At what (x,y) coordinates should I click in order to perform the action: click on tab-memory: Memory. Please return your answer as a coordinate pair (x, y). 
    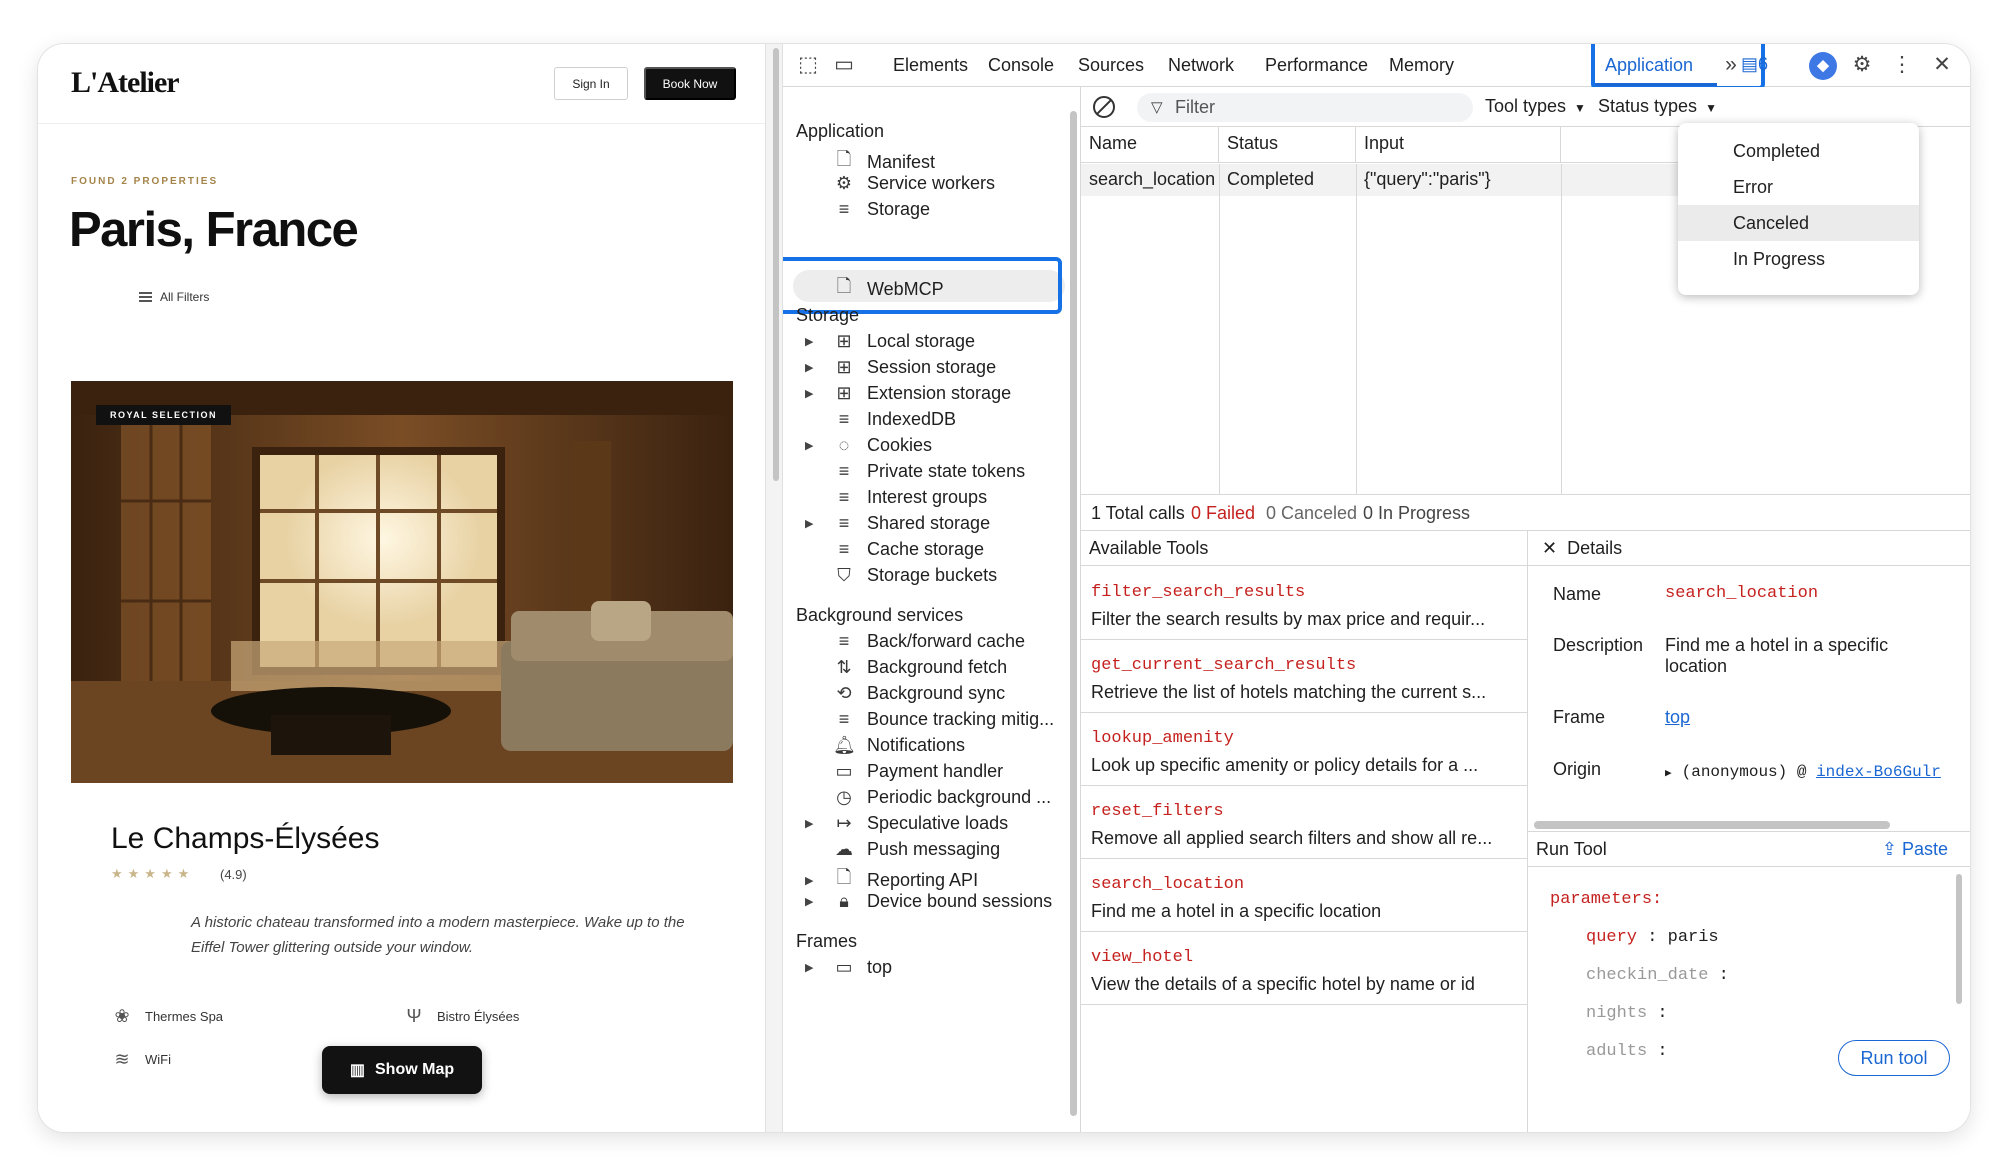
    Looking at the image, I should click on (1421, 65).